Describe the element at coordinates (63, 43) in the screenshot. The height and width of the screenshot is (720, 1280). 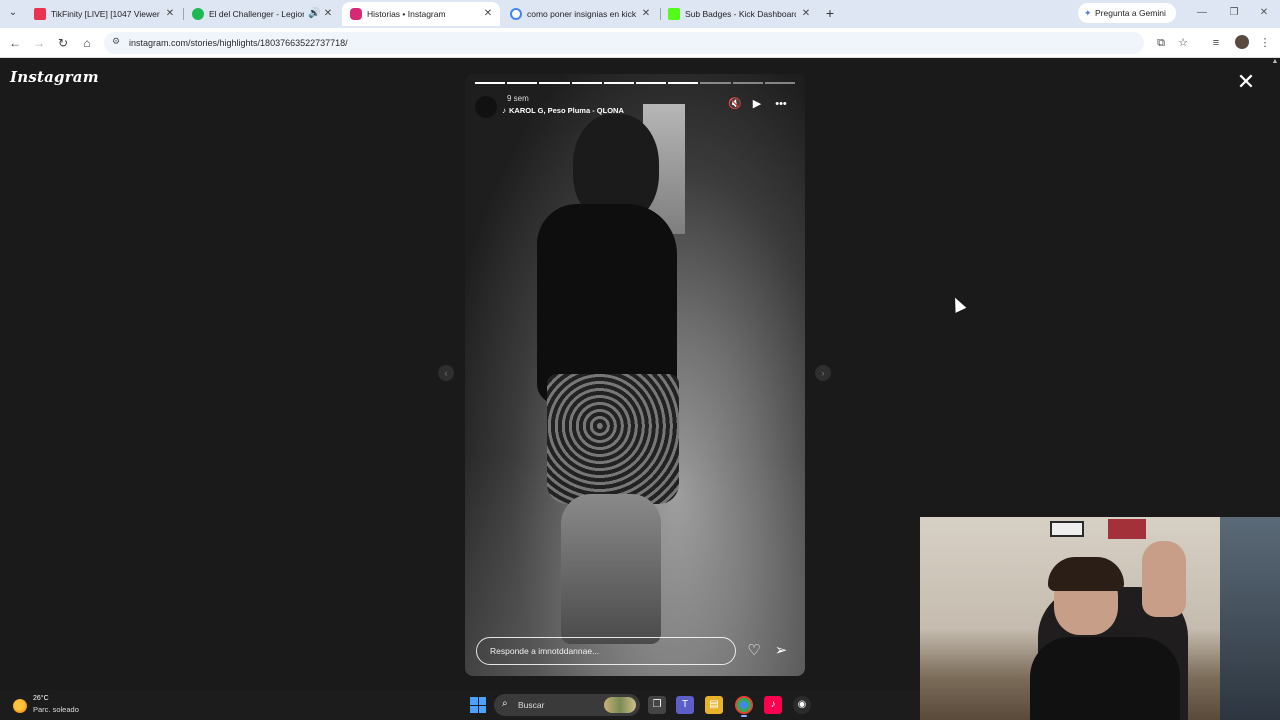
I see `reload-icon: ↻` at that location.